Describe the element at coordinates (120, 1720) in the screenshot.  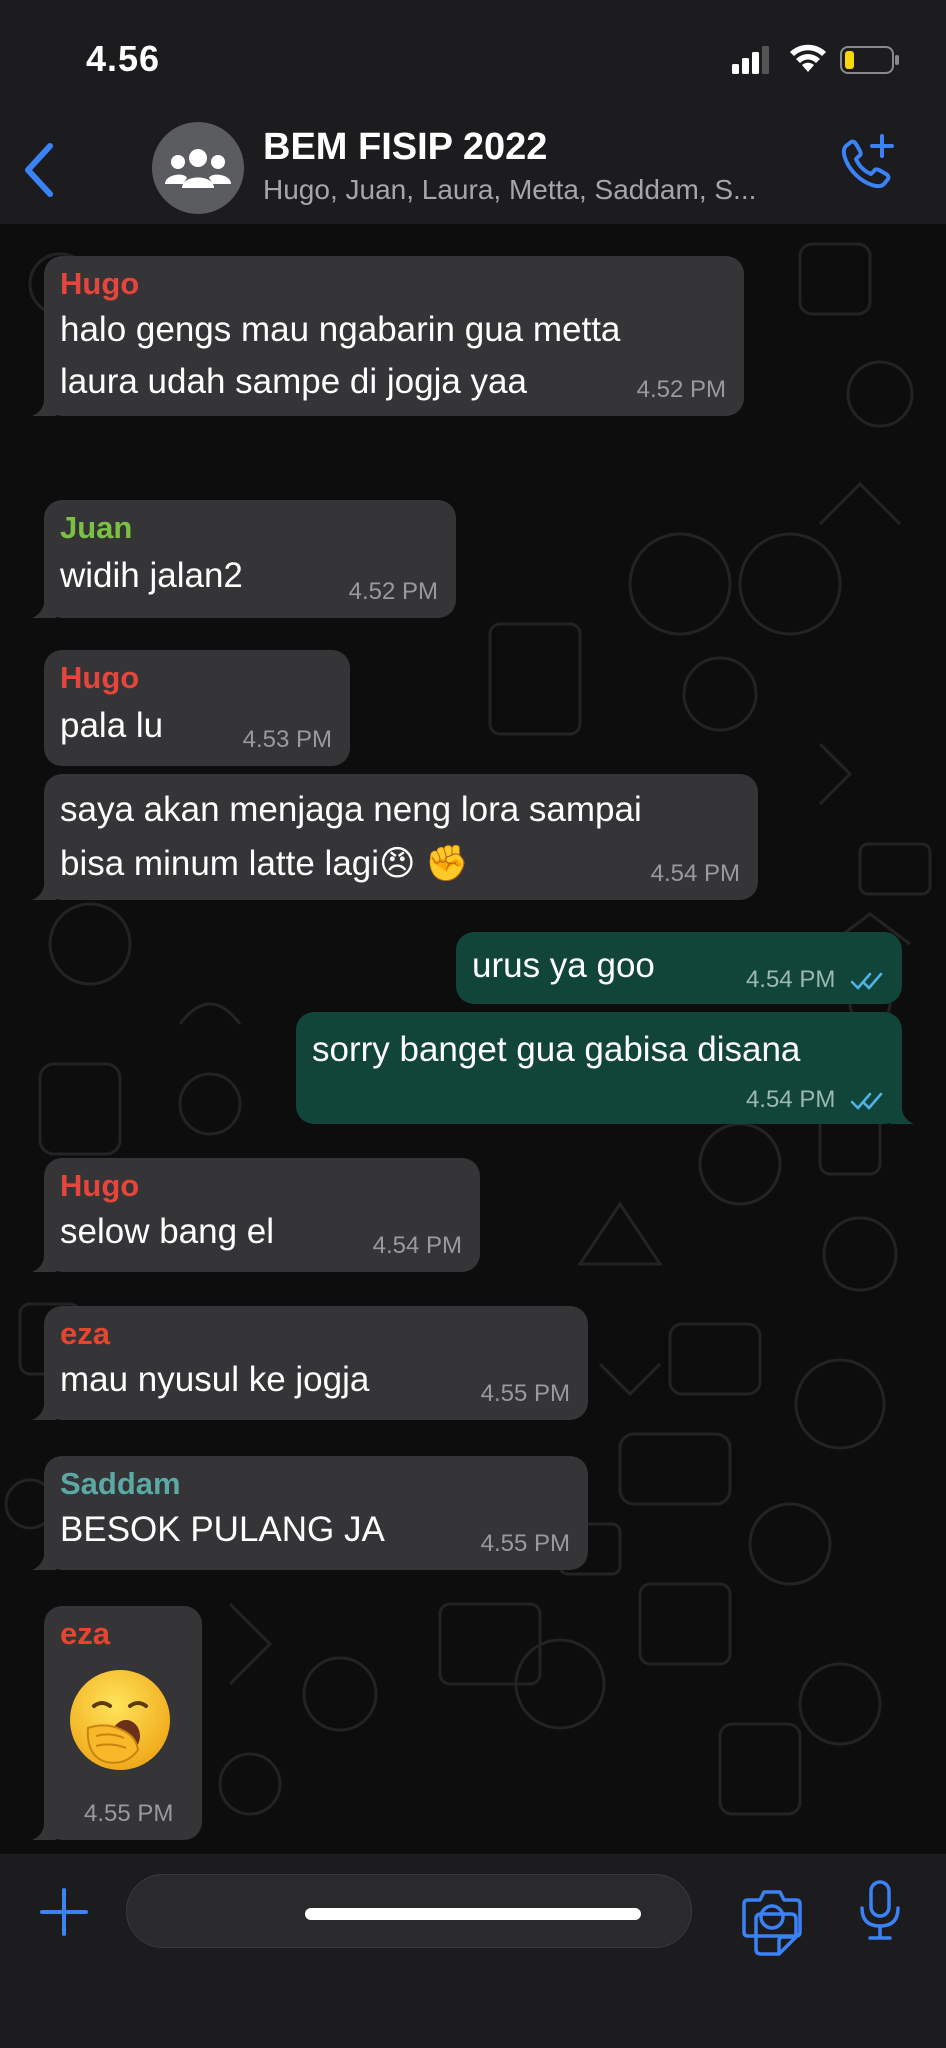
I see `yawning-face-emoji` at that location.